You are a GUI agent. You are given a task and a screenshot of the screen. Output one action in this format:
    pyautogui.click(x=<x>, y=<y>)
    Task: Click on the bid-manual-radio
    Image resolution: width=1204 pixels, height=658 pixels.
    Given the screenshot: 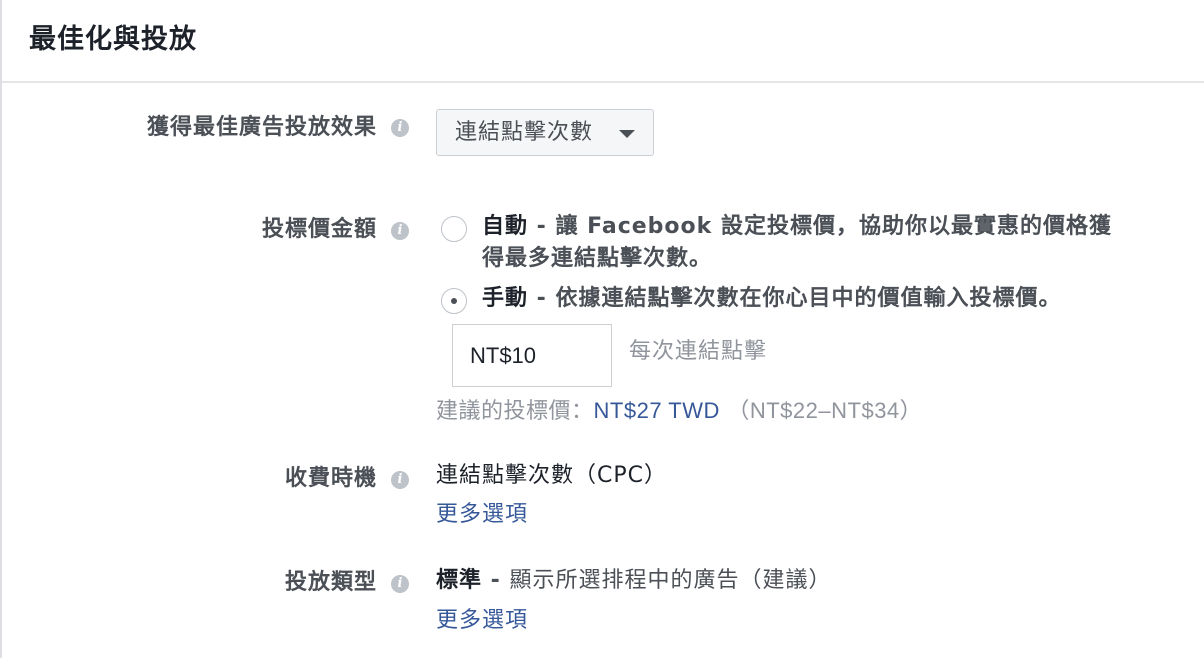 What is the action you would take?
    pyautogui.click(x=454, y=301)
    